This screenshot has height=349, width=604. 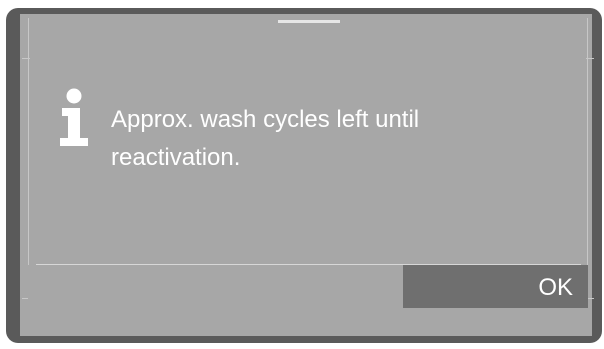 What do you see at coordinates (74, 117) in the screenshot?
I see `info-icon` at bounding box center [74, 117].